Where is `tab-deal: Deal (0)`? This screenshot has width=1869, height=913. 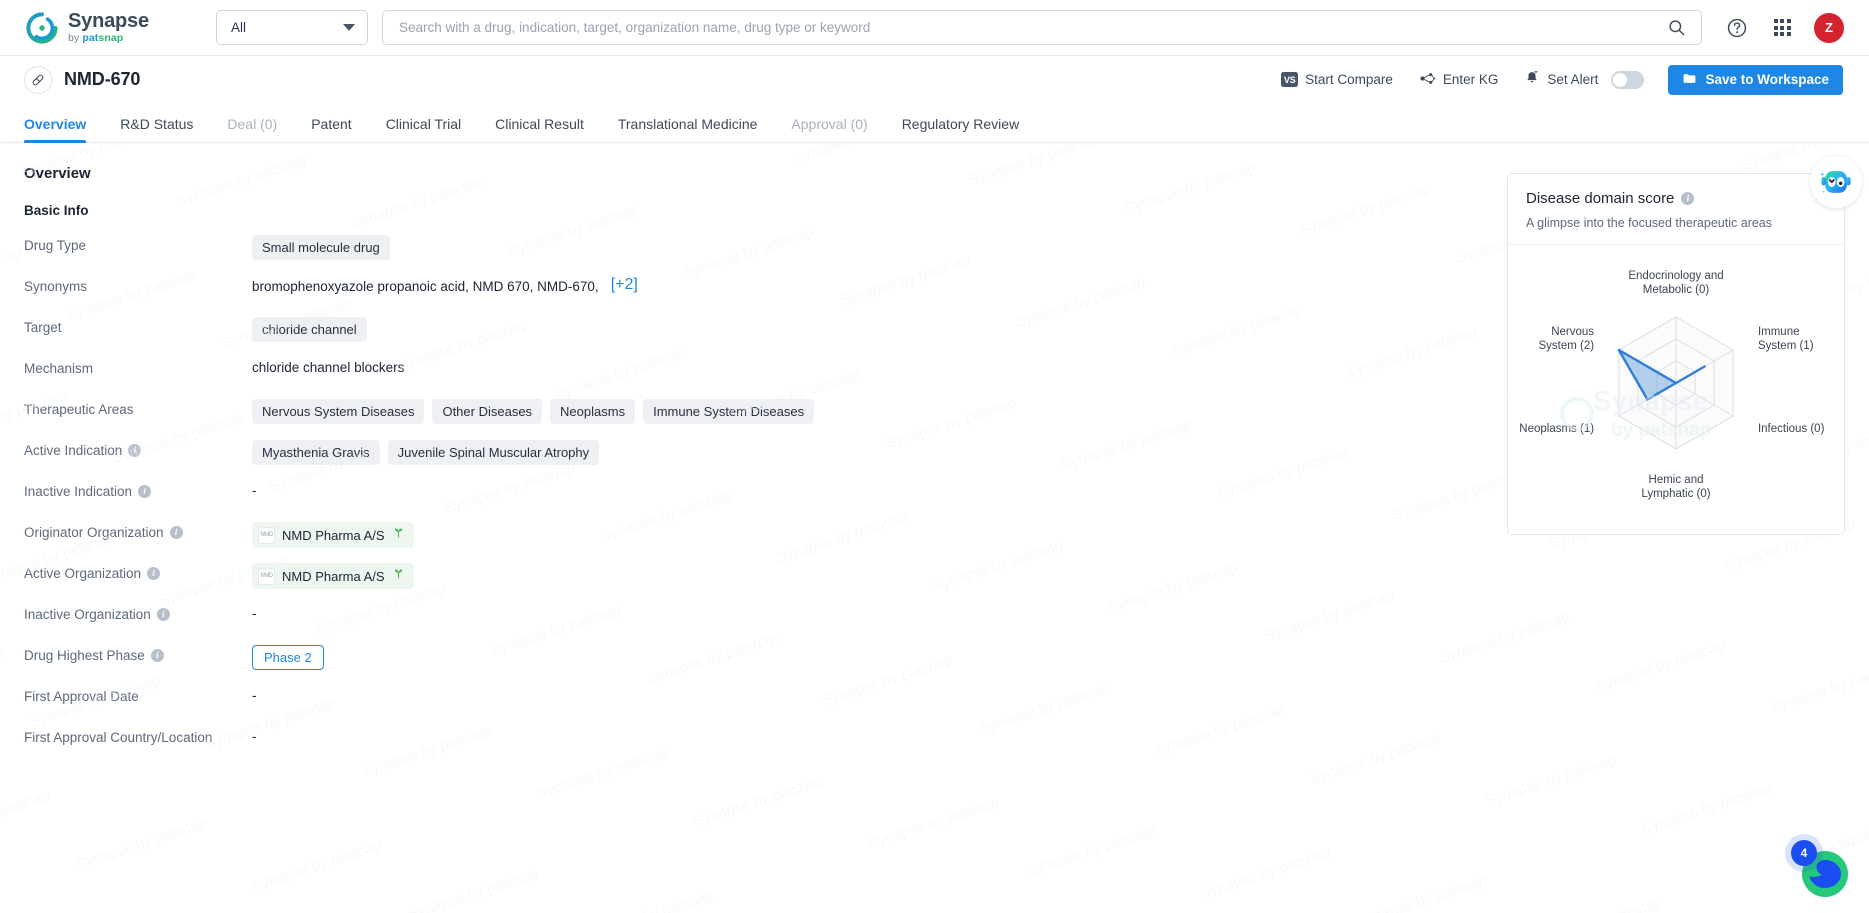
tab-deal: Deal (0) is located at coordinates (252, 129).